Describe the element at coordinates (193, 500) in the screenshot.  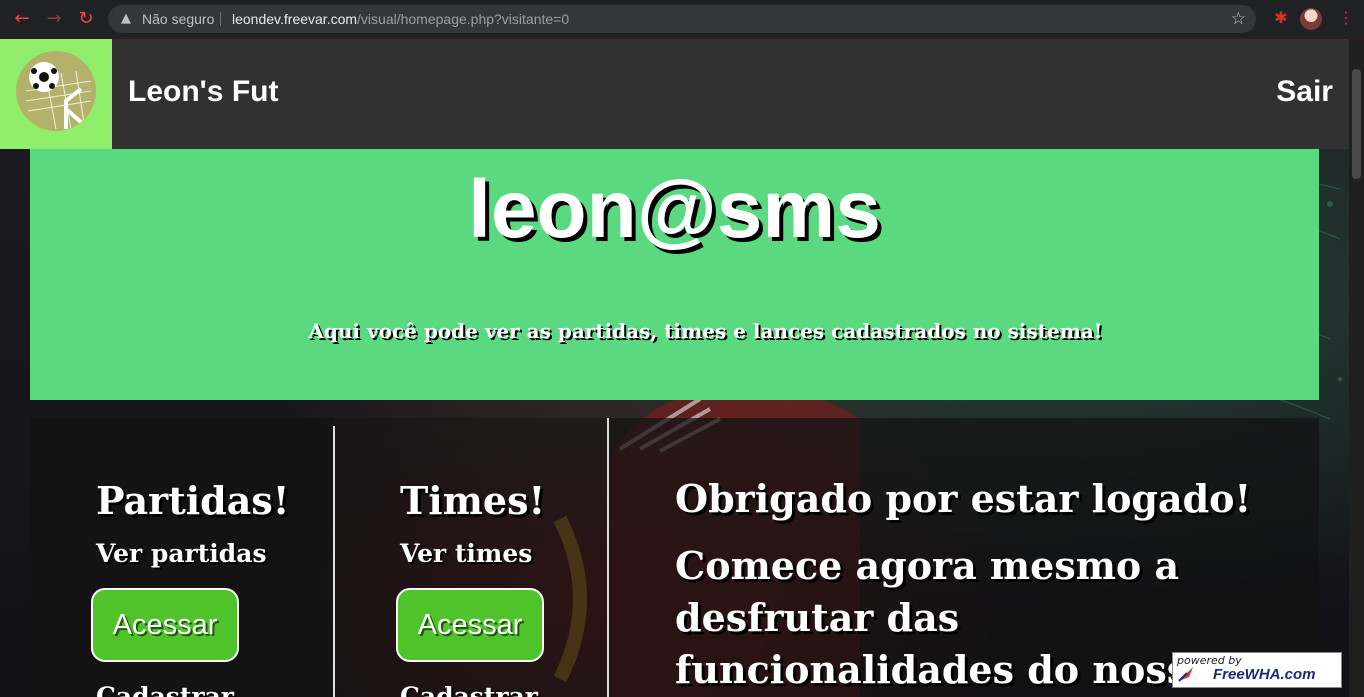
I see `matches-title: Partidas!` at that location.